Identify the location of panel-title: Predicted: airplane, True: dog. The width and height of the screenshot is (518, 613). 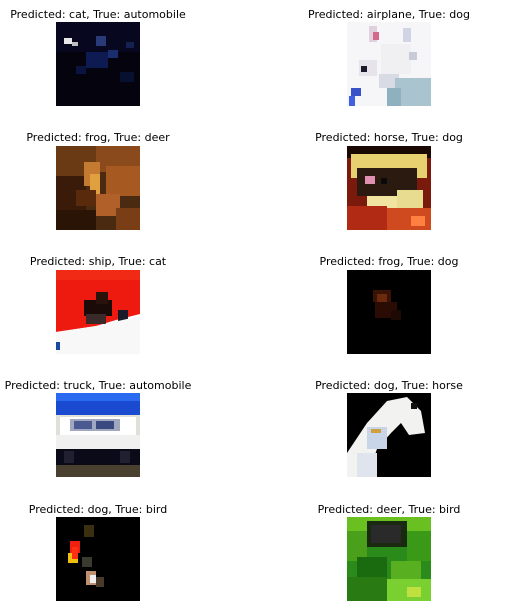
(389, 14).